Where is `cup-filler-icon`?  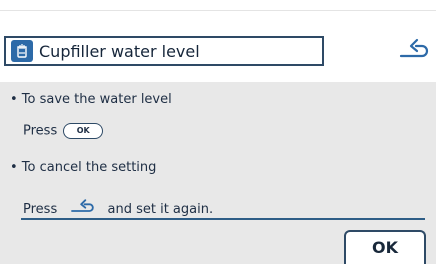
cup-filler-icon is located at coordinates (22, 51).